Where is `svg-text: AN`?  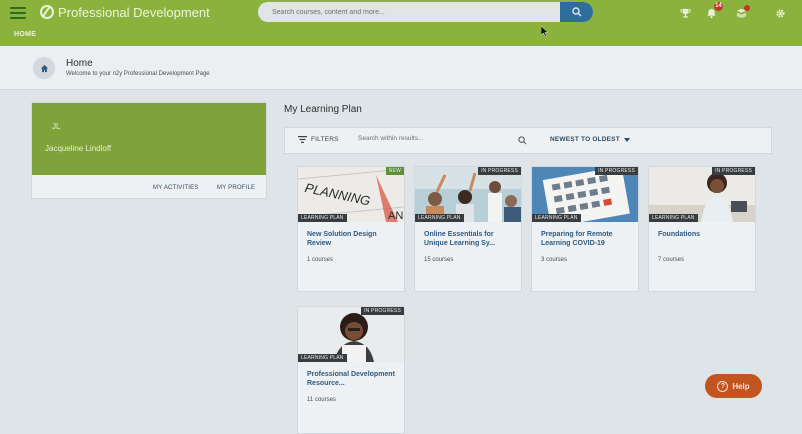
svg-text: AN is located at coordinates (395, 216).